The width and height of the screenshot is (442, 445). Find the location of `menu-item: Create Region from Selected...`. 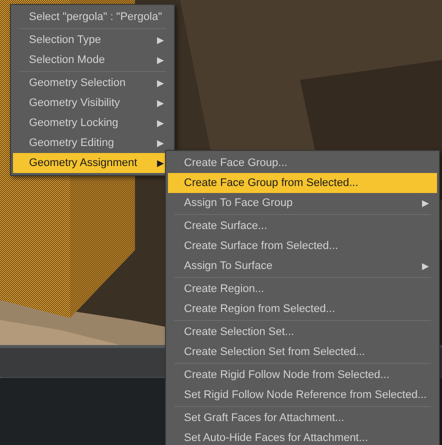

menu-item: Create Region from Selected... is located at coordinates (302, 309).